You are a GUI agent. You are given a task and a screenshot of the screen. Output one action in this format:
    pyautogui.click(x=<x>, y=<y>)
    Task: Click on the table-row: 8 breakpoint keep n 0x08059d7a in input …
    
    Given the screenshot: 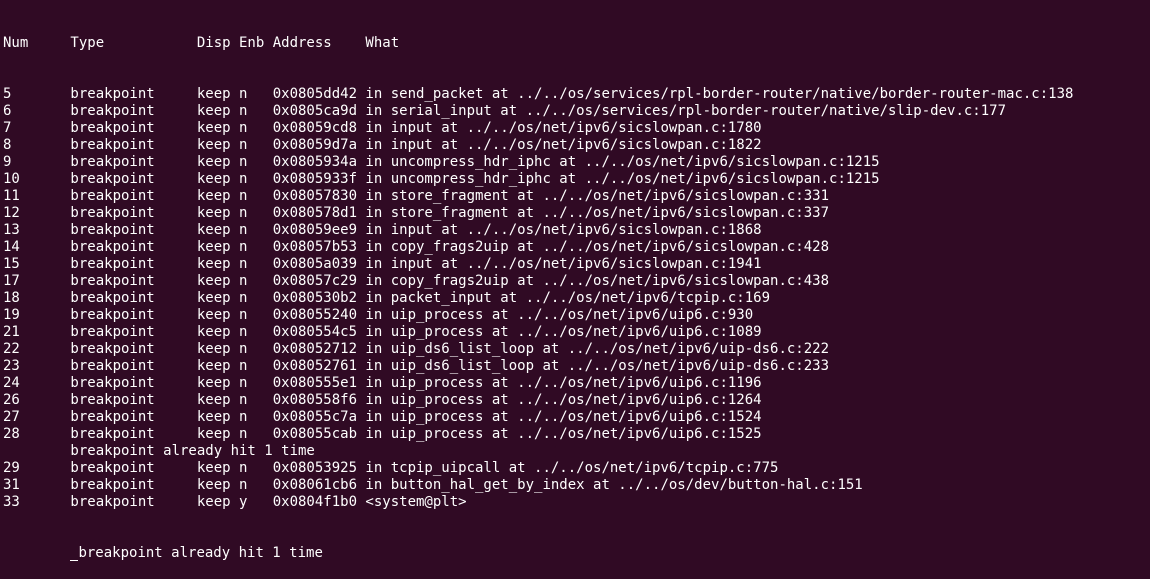 What is the action you would take?
    pyautogui.click(x=382, y=145)
    